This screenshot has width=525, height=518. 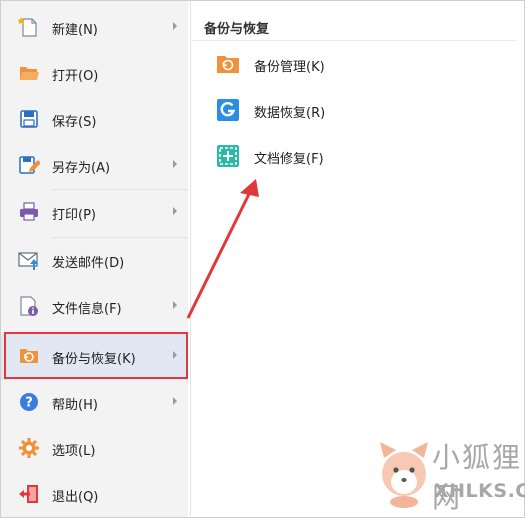 I want to click on submenu-item-label: 数据恢复(R), so click(x=290, y=113).